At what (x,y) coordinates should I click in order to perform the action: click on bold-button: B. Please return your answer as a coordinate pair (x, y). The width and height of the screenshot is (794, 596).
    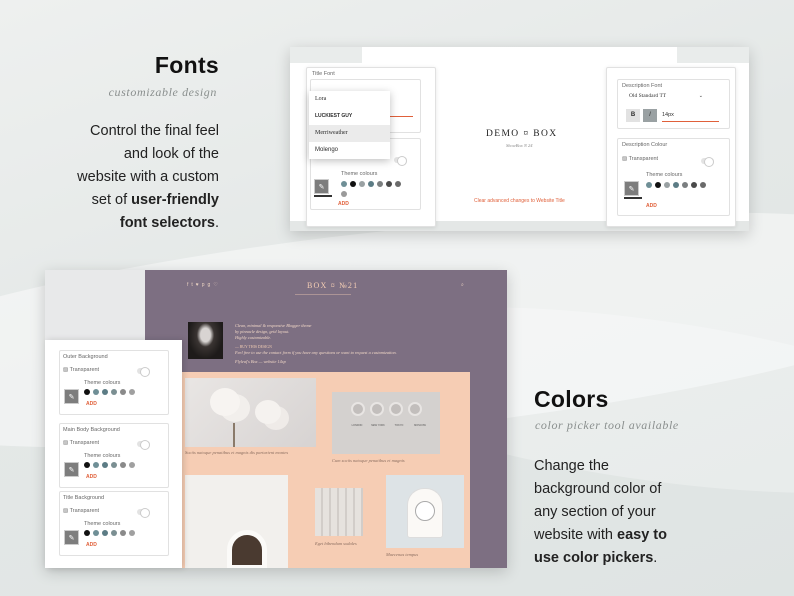
    Looking at the image, I should click on (633, 115).